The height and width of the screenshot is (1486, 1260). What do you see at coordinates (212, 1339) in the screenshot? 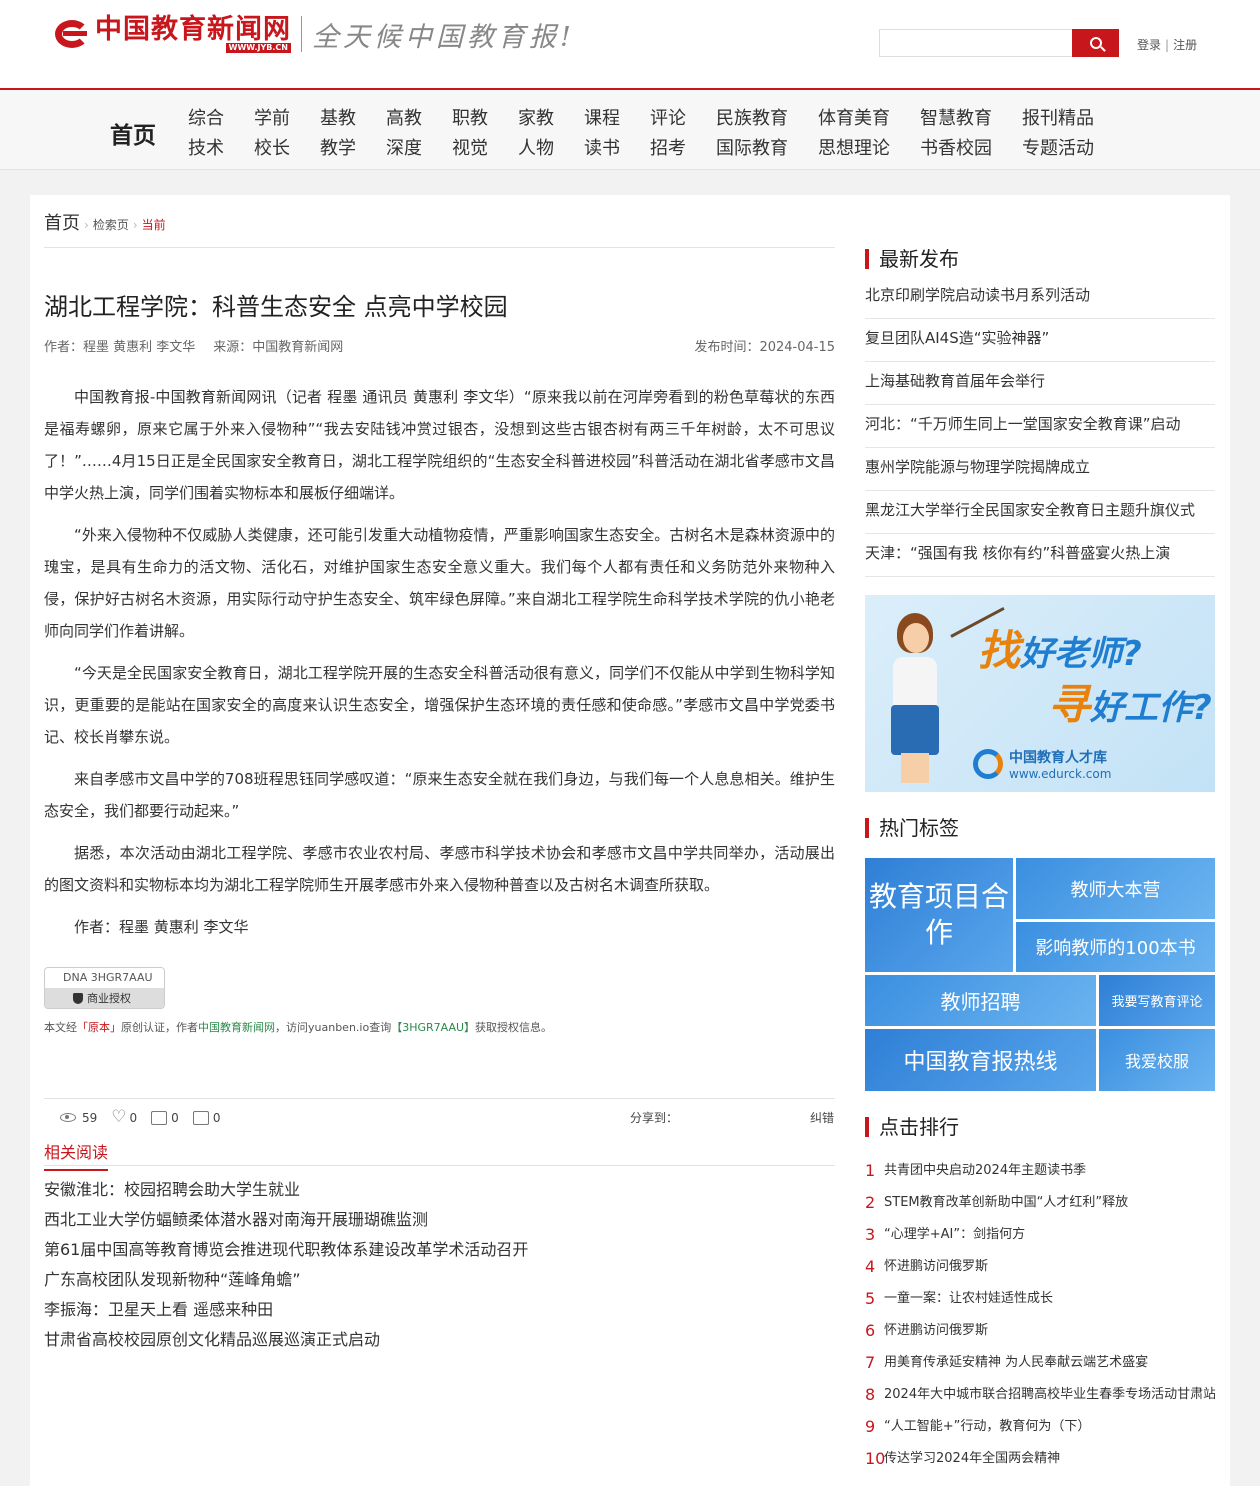
I see `related-item: 甘肃省高校校园原创文化精品巡展巡演正式启动` at bounding box center [212, 1339].